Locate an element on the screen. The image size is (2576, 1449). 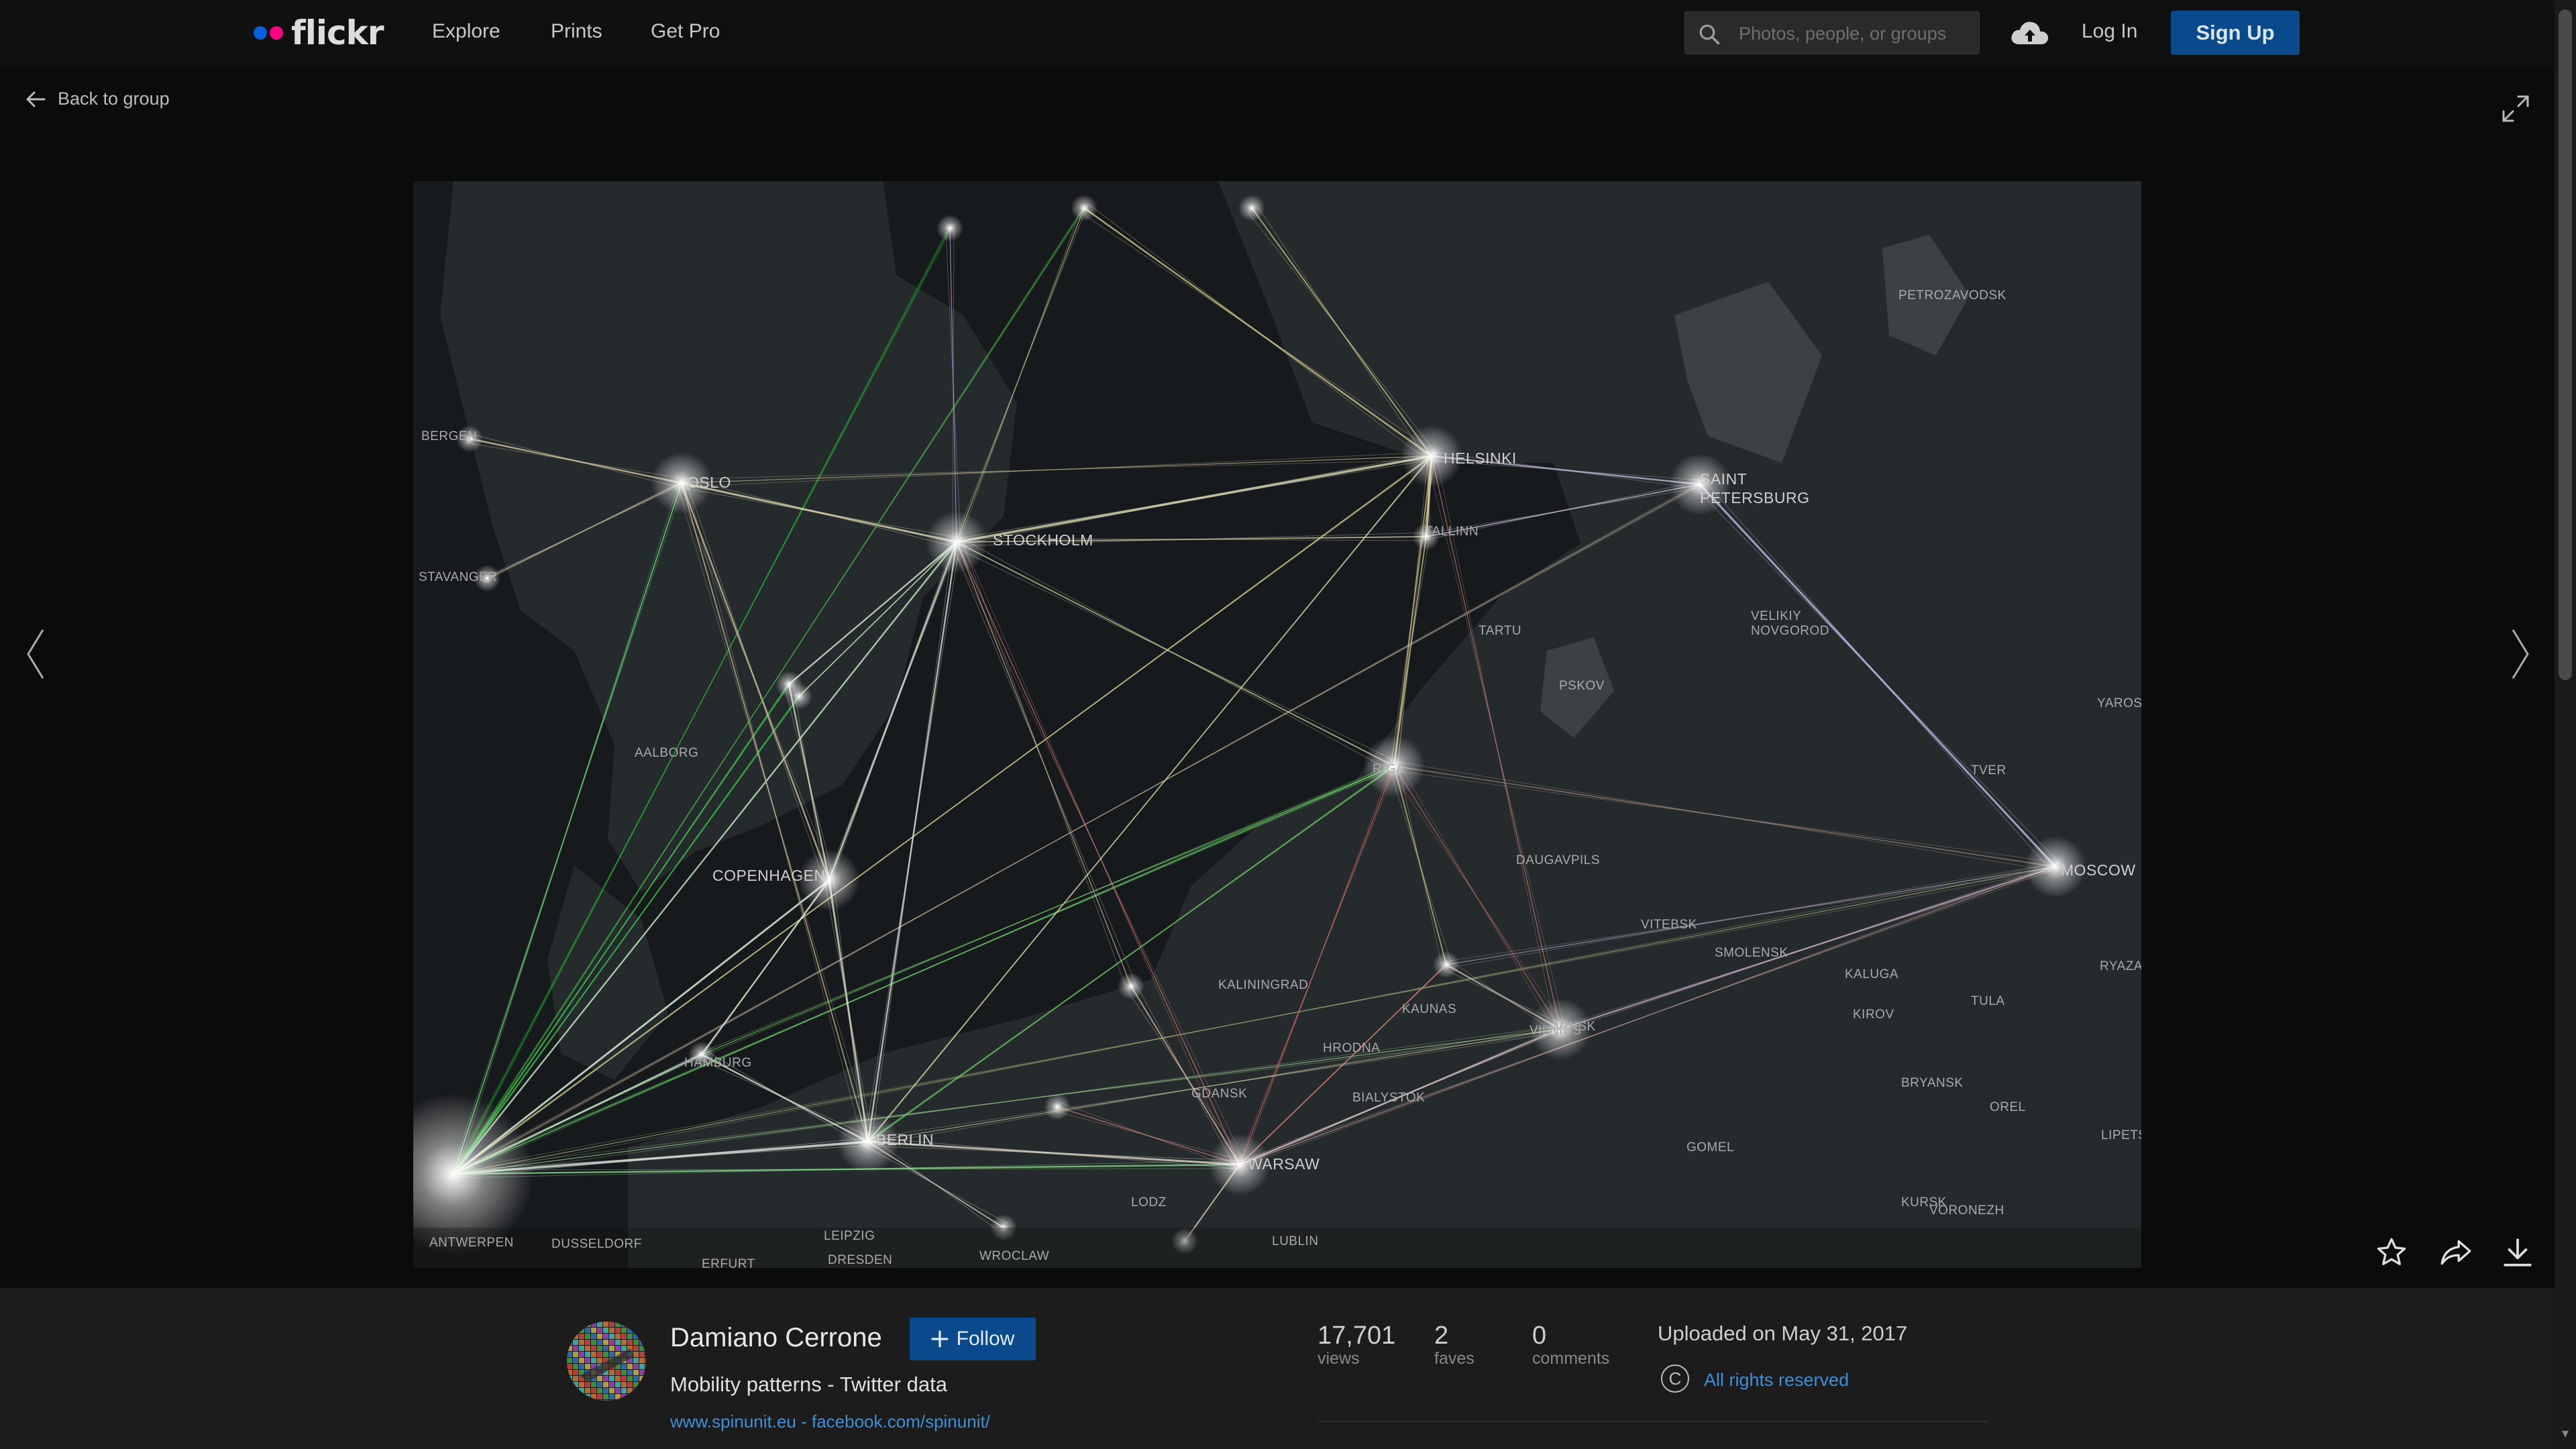
next-photo-arrow is located at coordinates (2520, 654).